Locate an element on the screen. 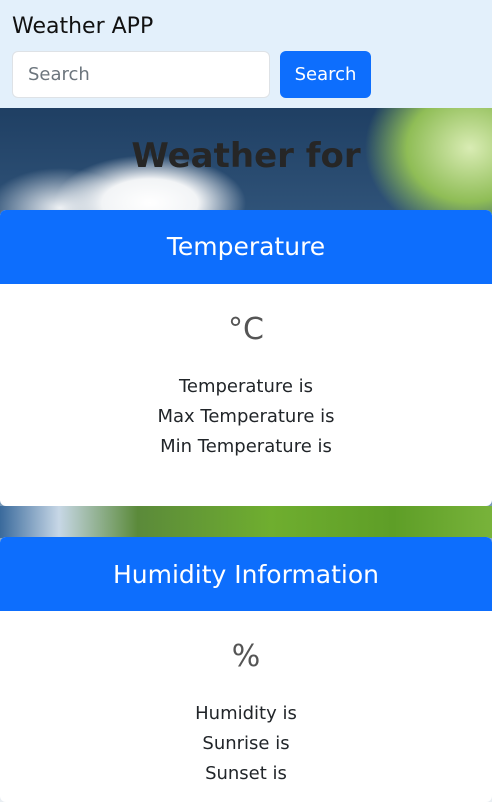  background-landscape is located at coordinates (246, 522).